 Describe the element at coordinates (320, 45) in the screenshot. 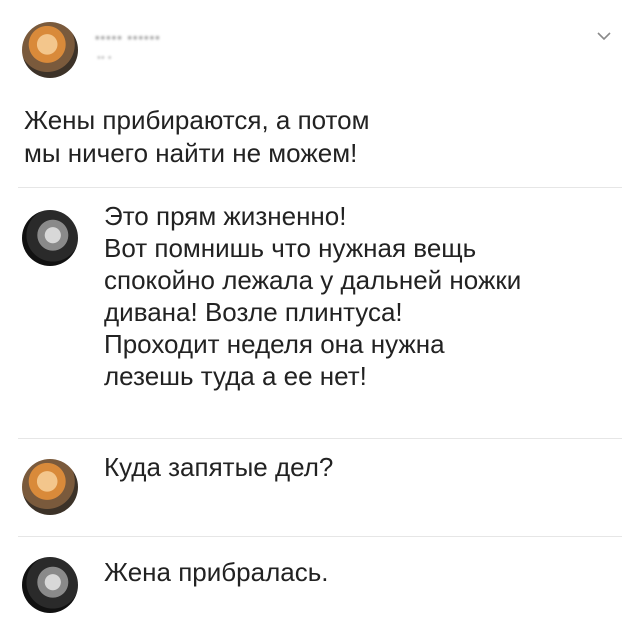

I see `post-header: ••••• •••••• •• •` at that location.